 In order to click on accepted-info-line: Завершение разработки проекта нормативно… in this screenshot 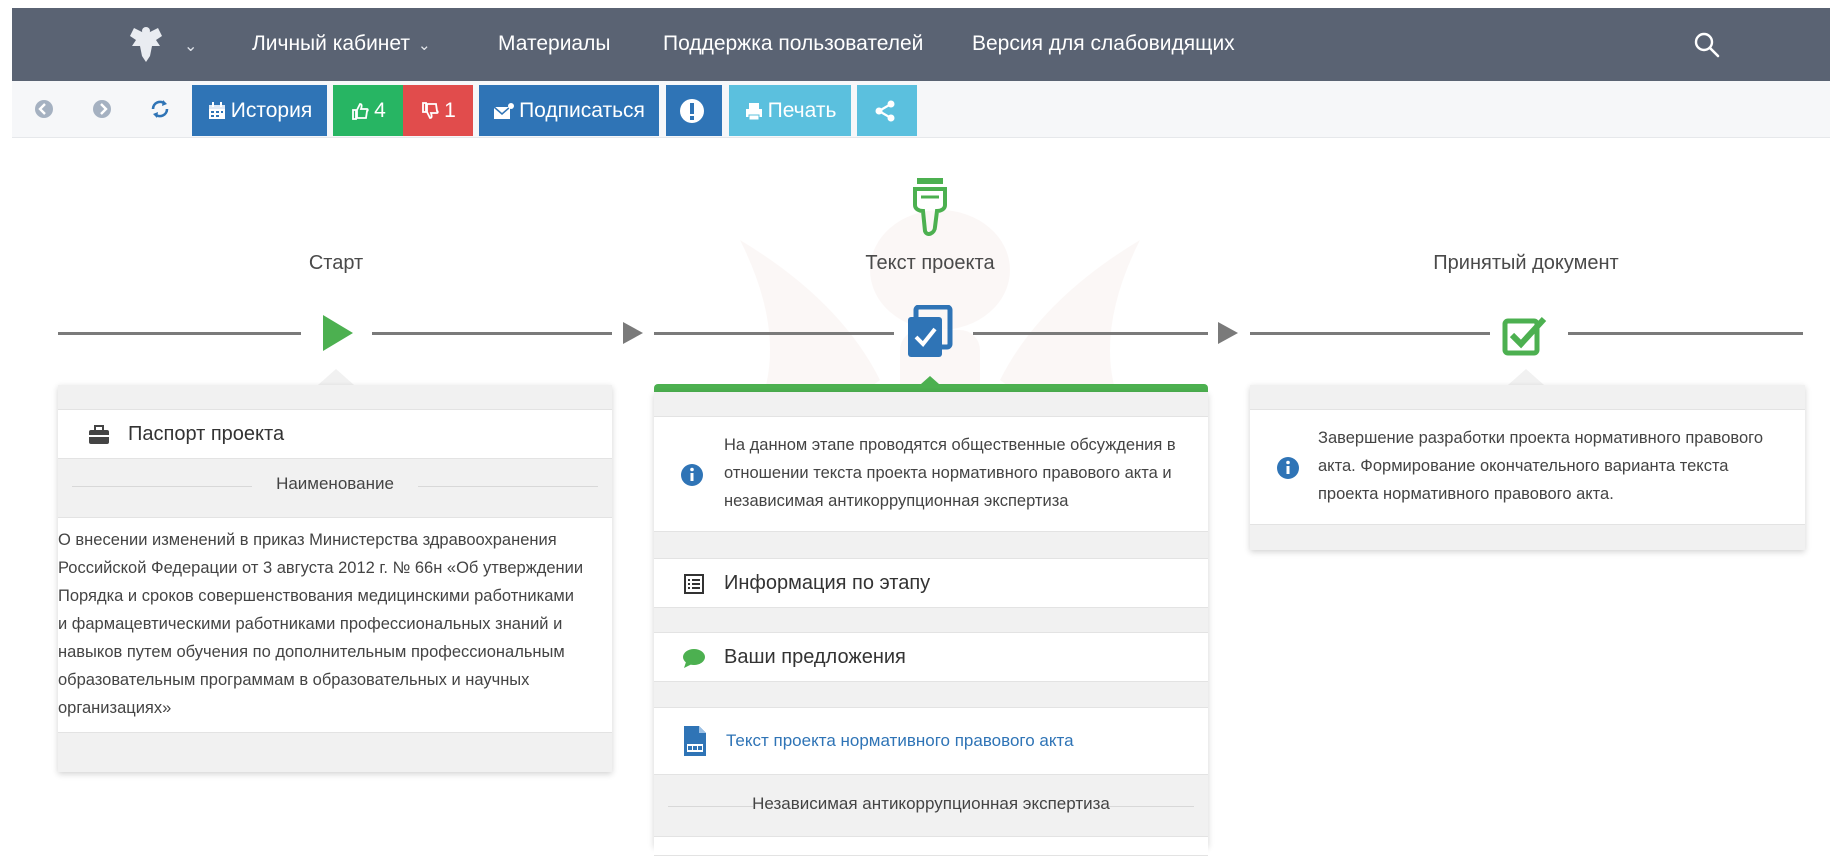, I will do `click(1541, 438)`.